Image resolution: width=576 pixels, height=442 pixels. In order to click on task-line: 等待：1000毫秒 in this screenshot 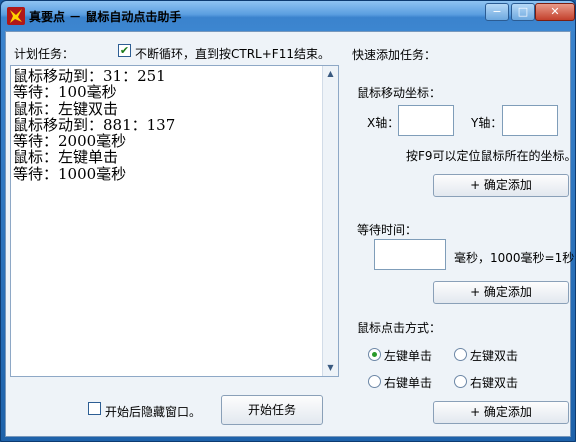, I will do `click(70, 173)`.